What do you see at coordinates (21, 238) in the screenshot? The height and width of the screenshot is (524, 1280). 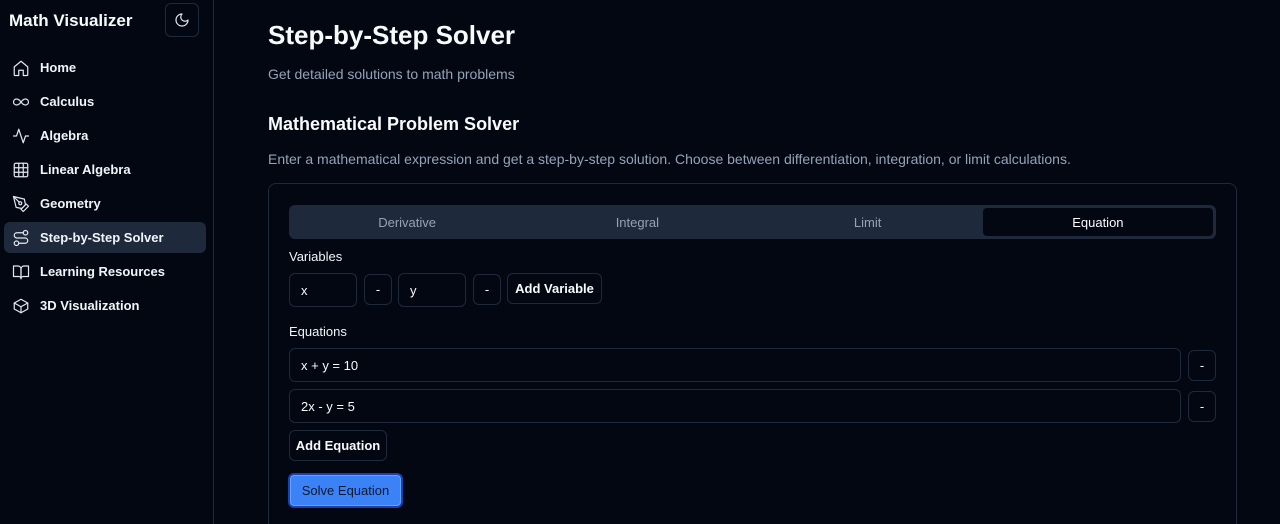 I see `route-icon` at bounding box center [21, 238].